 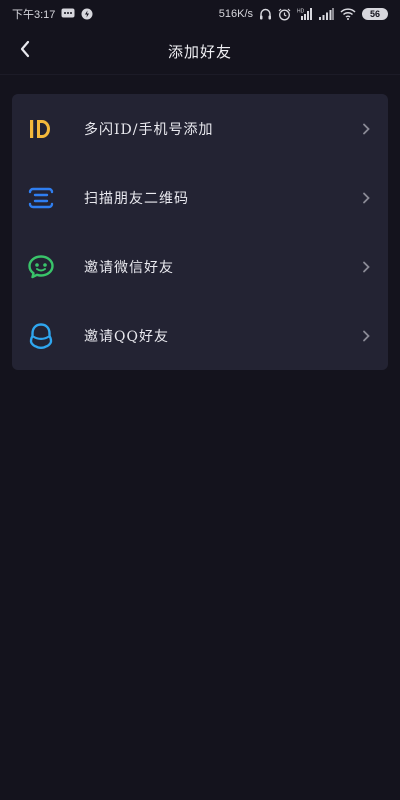 I want to click on status-bar: 下午3:17 516K/s HD 56, so click(x=200, y=14).